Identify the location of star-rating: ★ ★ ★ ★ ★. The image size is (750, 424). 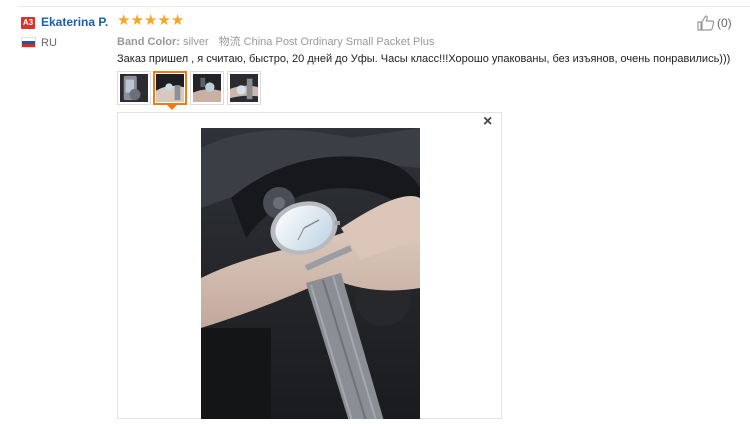
(150, 21).